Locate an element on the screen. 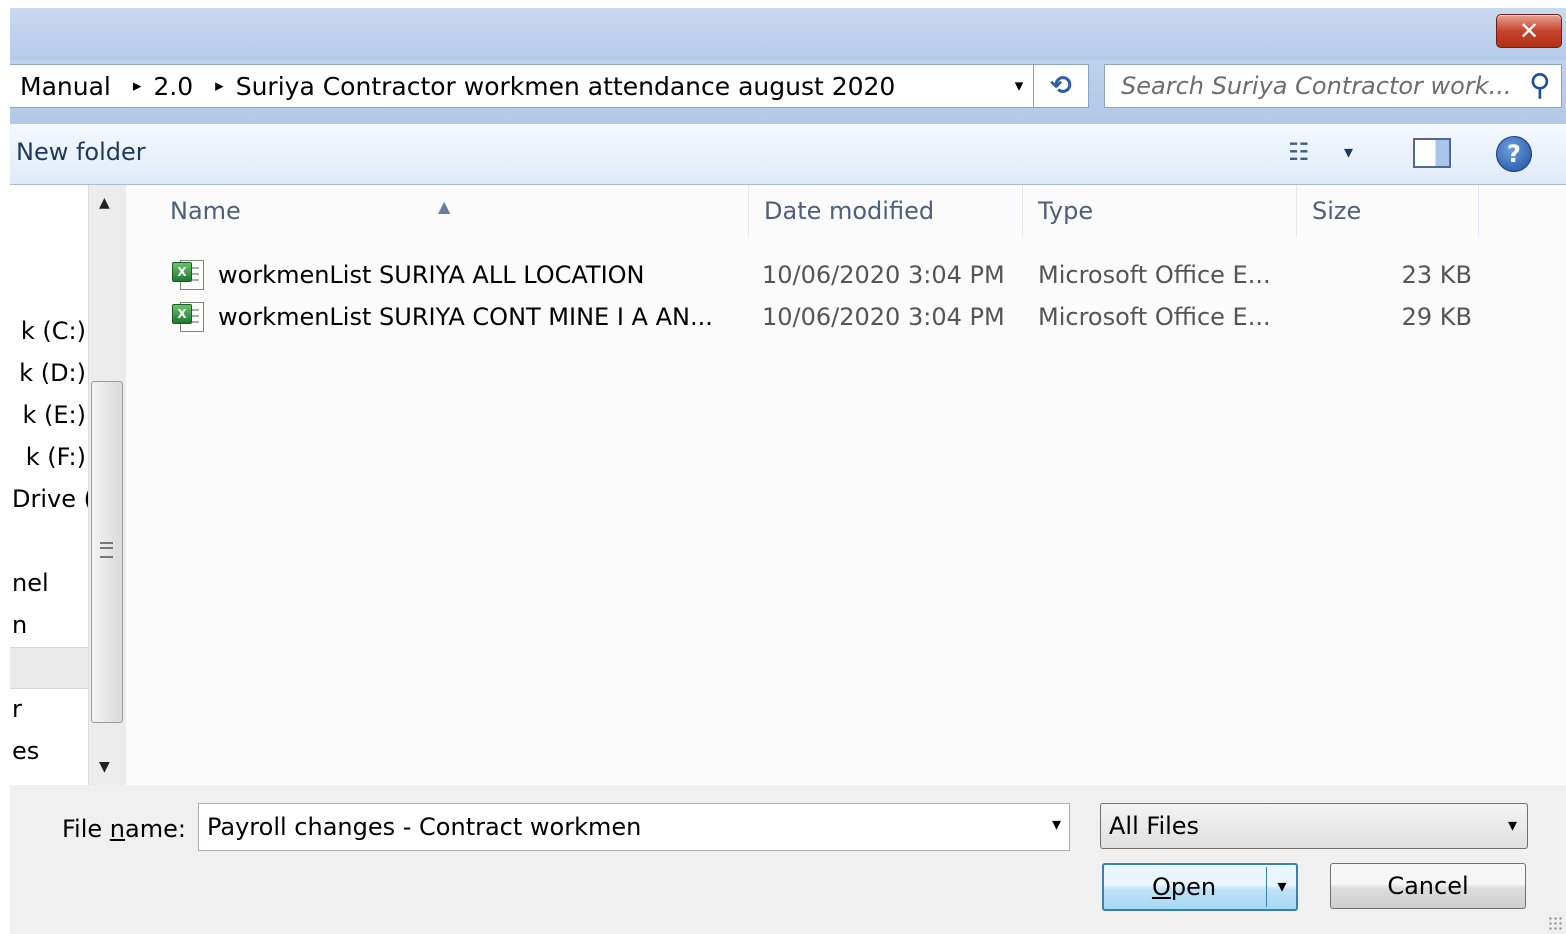 The width and height of the screenshot is (1566, 934). file-type-select: All Files ▾ is located at coordinates (1314, 826).